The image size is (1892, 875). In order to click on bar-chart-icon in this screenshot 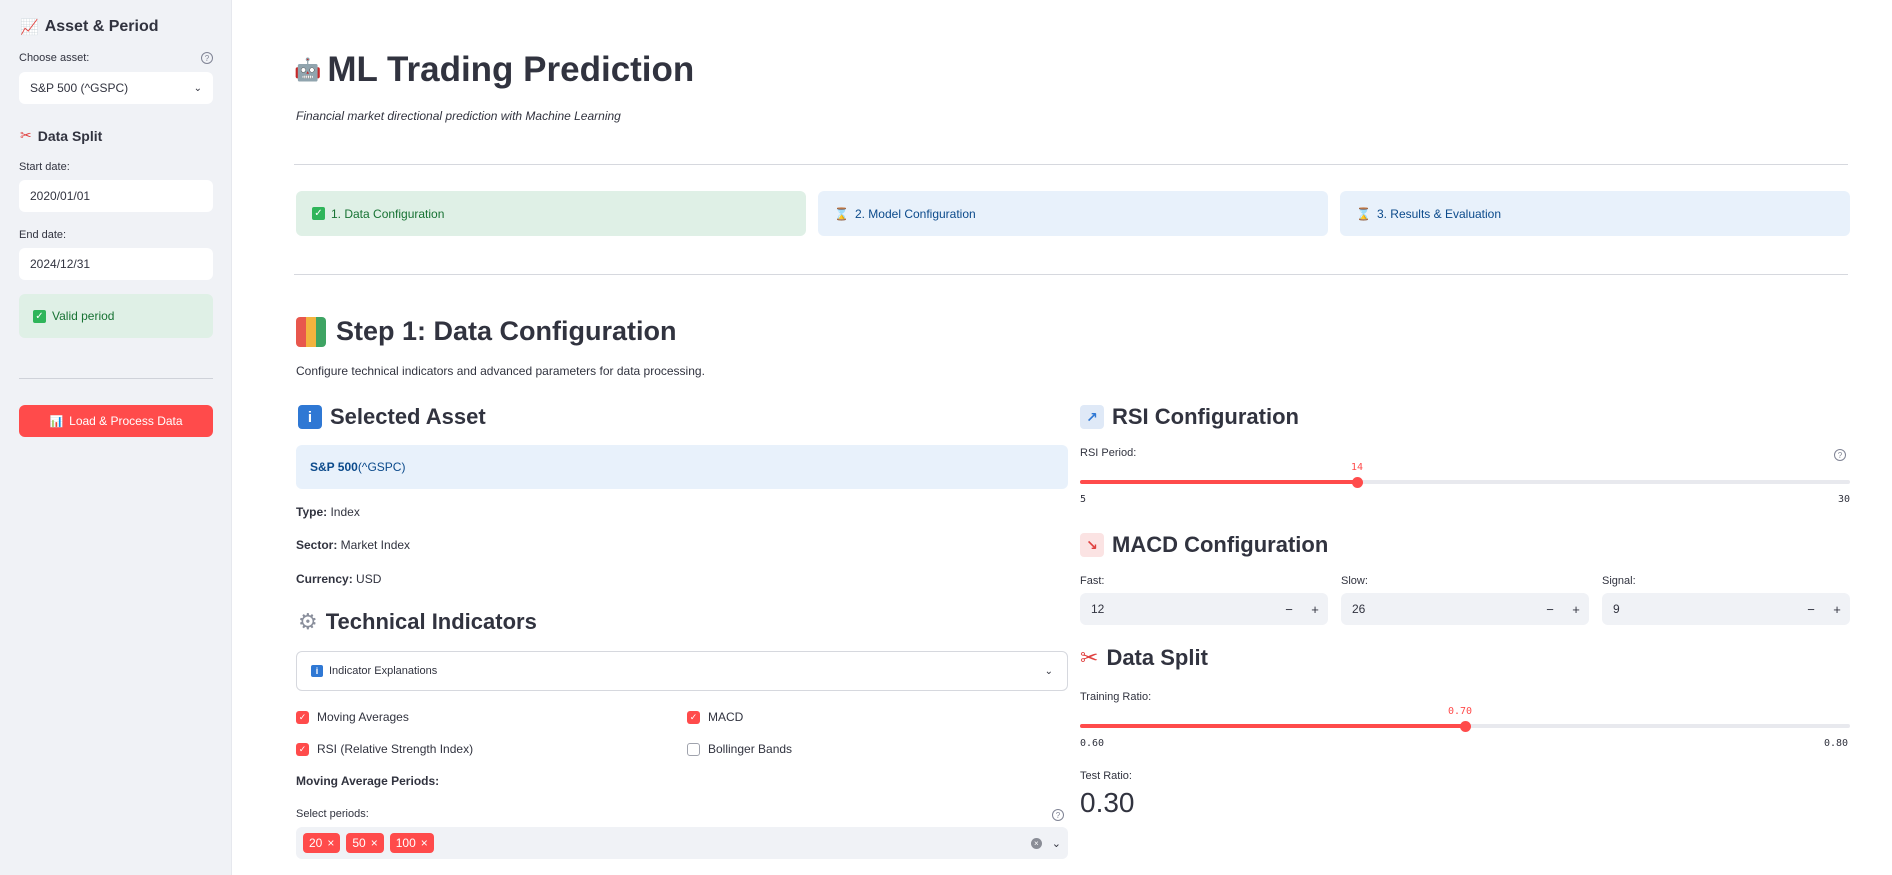, I will do `click(311, 331)`.